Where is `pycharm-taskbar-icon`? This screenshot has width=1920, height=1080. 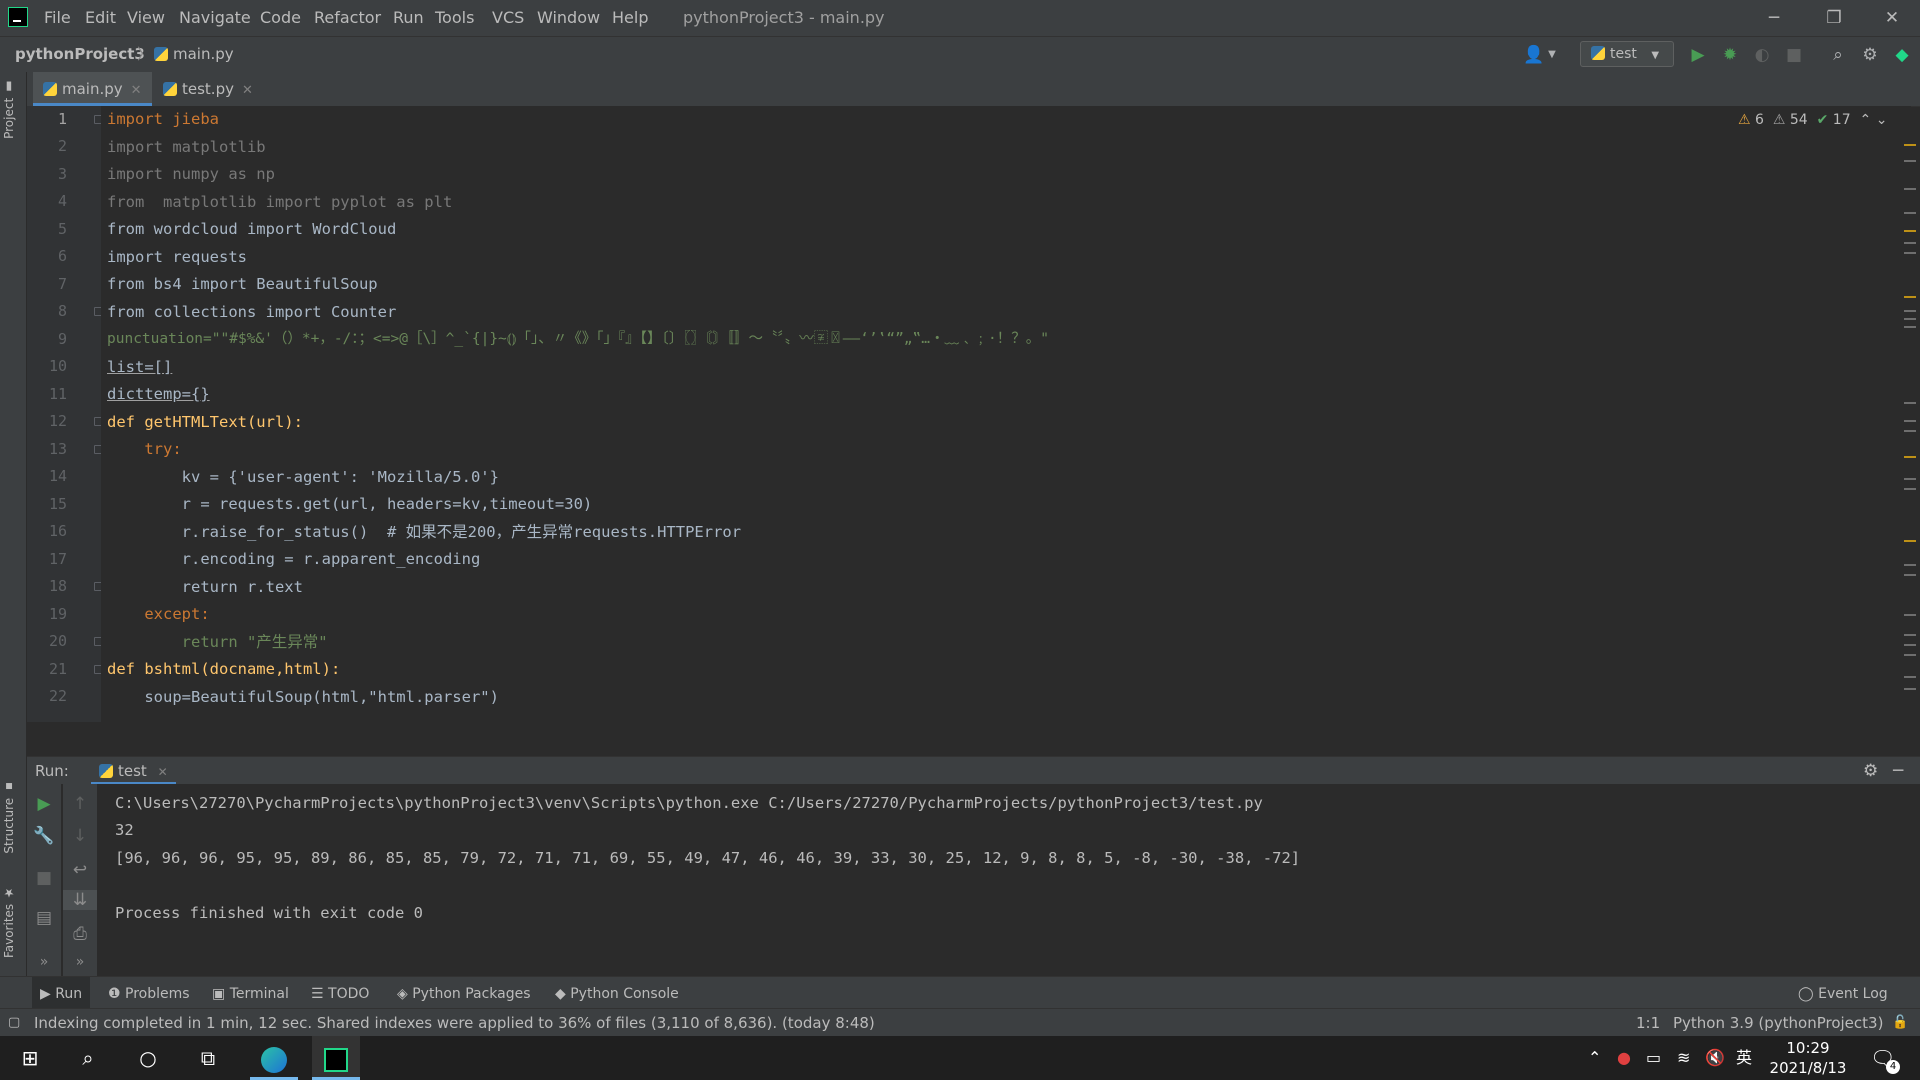
pycharm-taskbar-icon is located at coordinates (336, 1058).